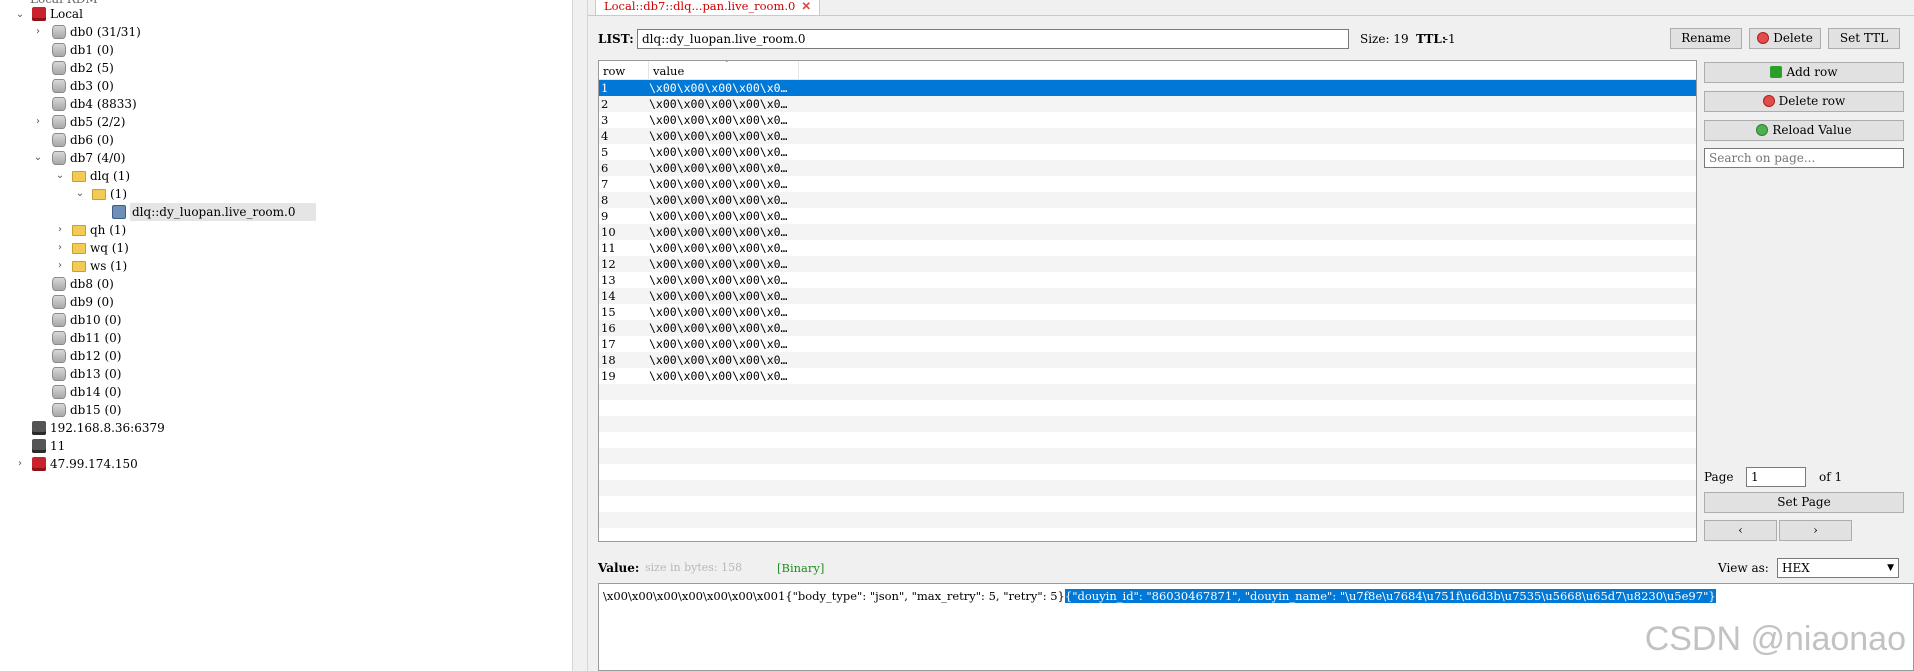 This screenshot has width=1914, height=671. Describe the element at coordinates (57, 14) in the screenshot. I see `tree-server-local: Local` at that location.